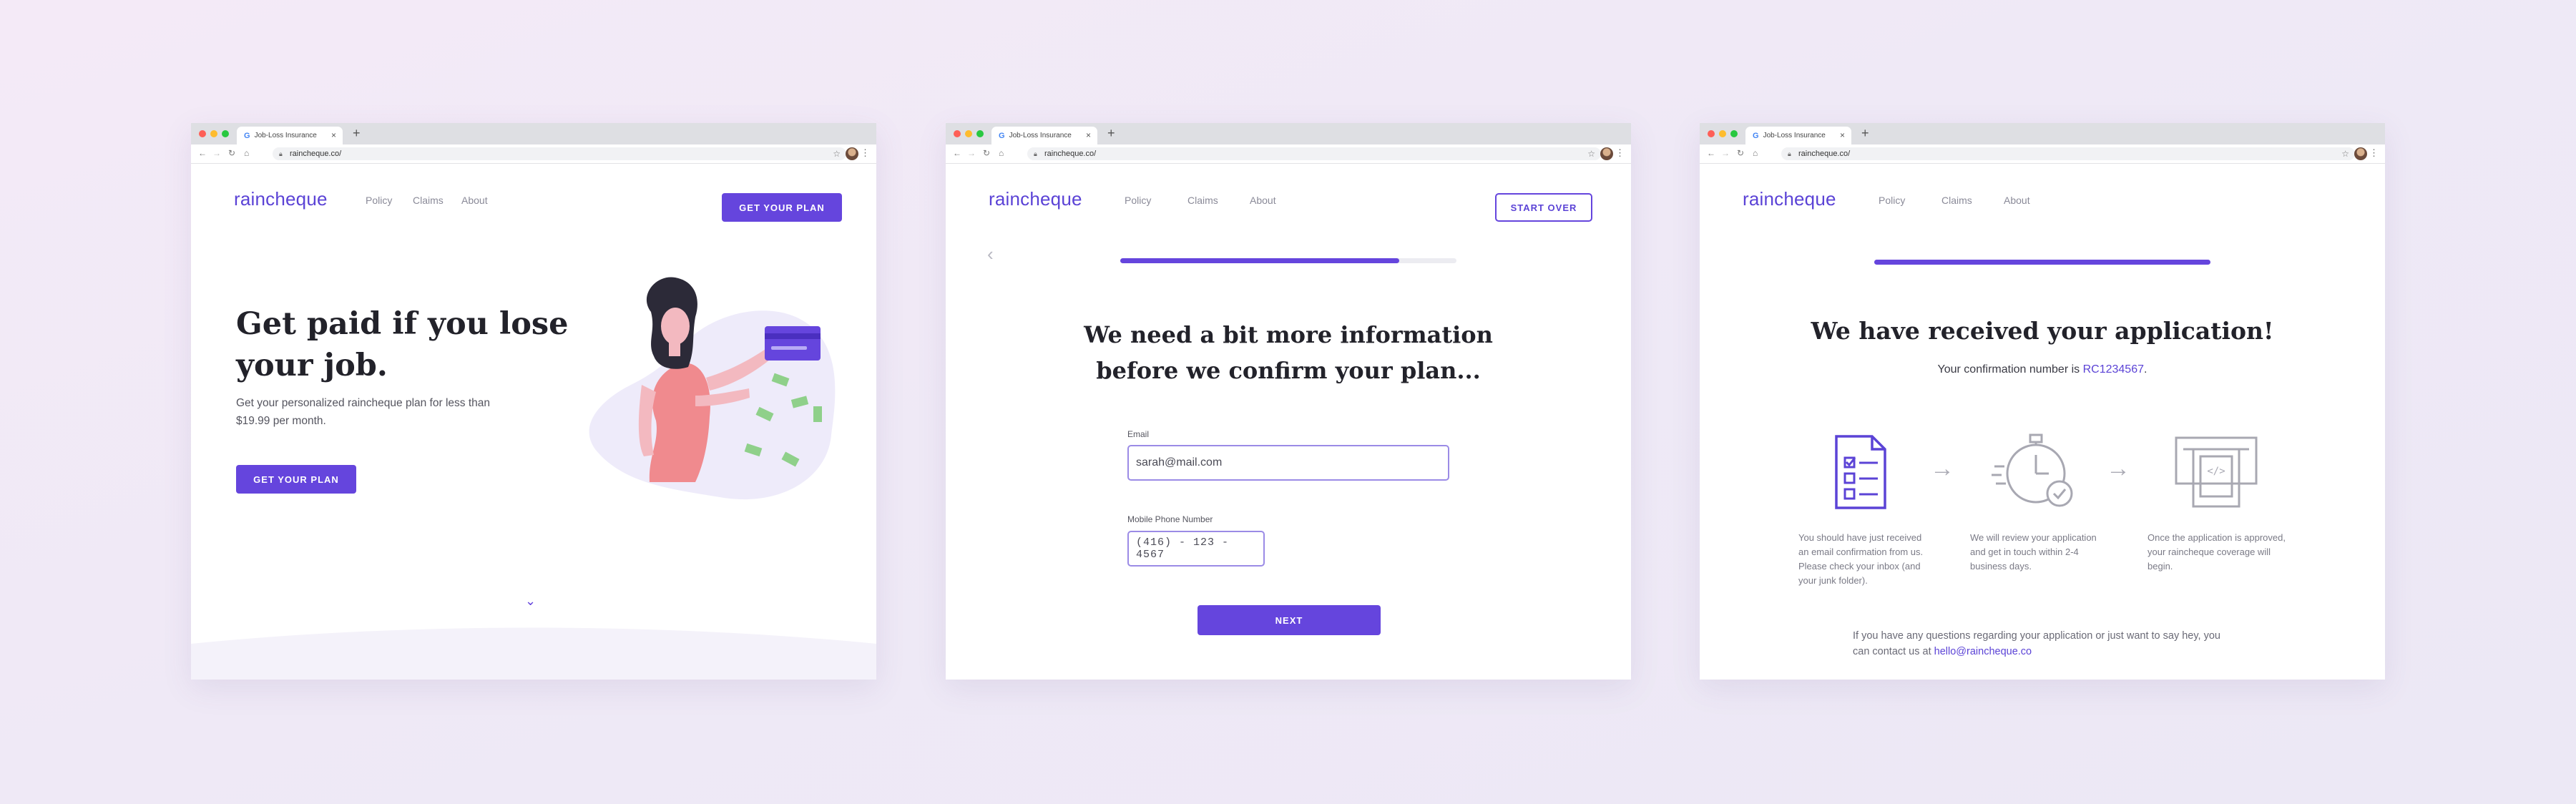 The image size is (2576, 804). Describe the element at coordinates (1893, 651) in the screenshot. I see `footer-line-2: can contact us at` at that location.